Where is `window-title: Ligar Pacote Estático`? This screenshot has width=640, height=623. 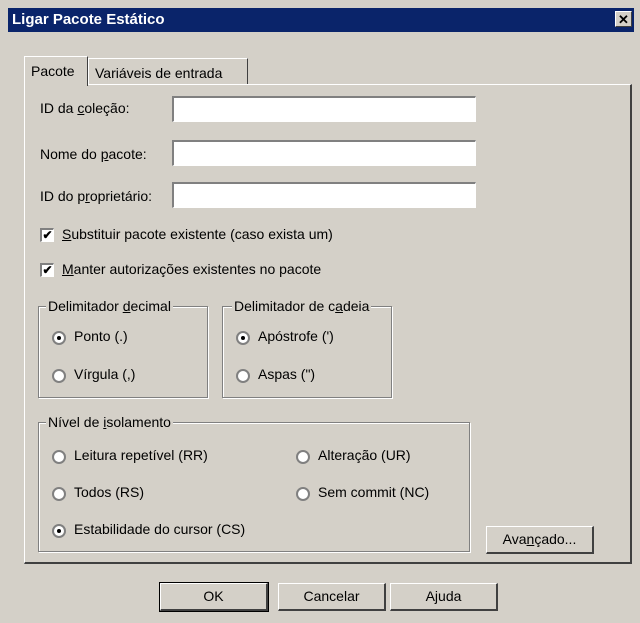 window-title: Ligar Pacote Estático is located at coordinates (88, 19).